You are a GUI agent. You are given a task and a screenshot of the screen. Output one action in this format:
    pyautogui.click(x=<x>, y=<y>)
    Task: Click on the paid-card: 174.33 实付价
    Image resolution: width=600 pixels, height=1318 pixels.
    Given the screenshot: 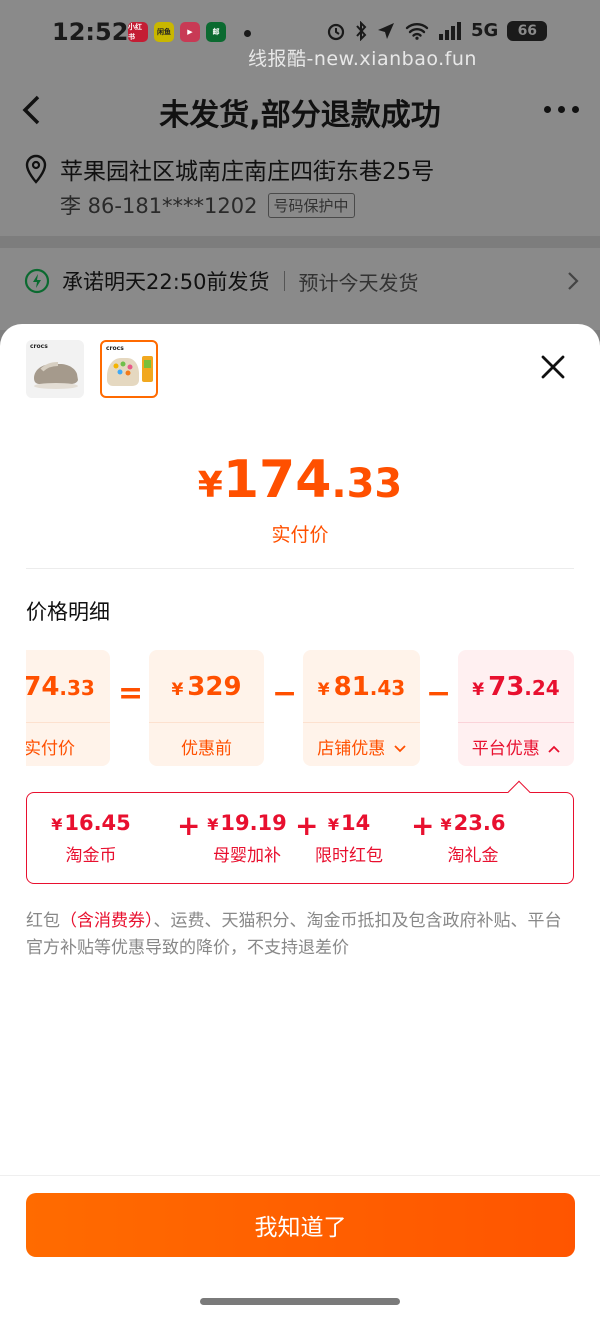 What is the action you would take?
    pyautogui.click(x=68, y=708)
    